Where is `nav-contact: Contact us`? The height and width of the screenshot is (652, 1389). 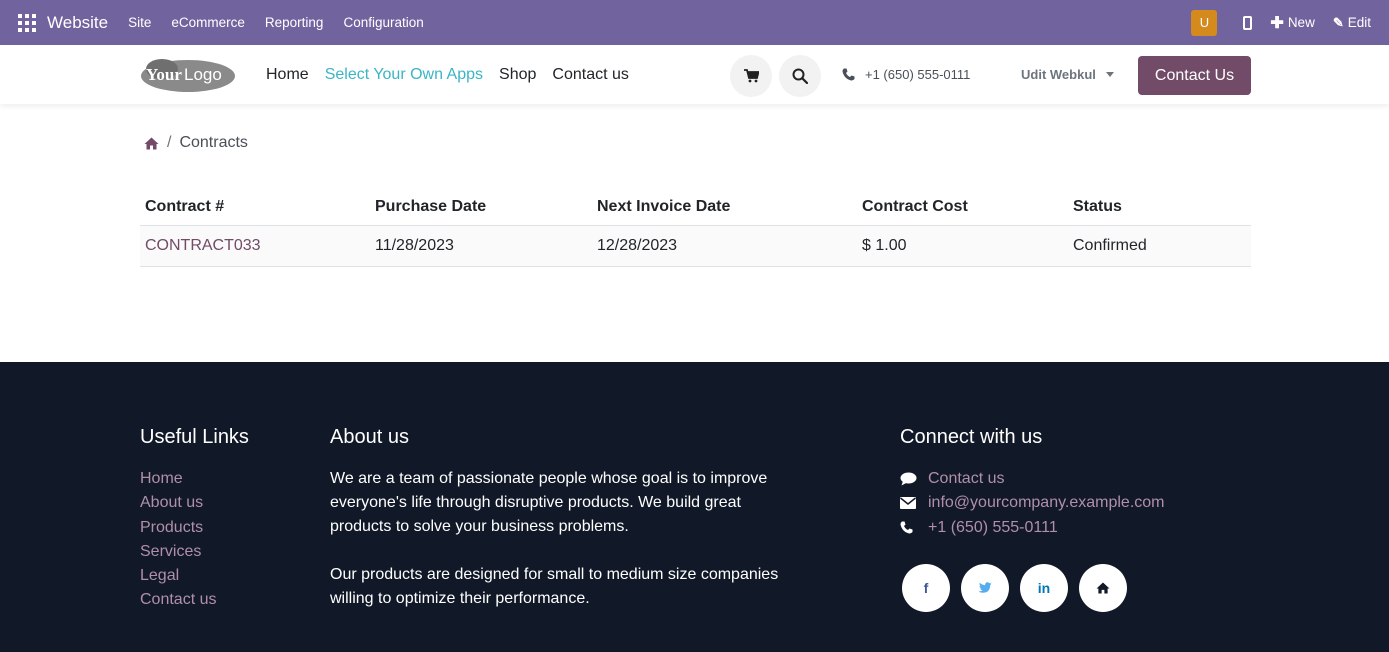
nav-contact: Contact us is located at coordinates (590, 75).